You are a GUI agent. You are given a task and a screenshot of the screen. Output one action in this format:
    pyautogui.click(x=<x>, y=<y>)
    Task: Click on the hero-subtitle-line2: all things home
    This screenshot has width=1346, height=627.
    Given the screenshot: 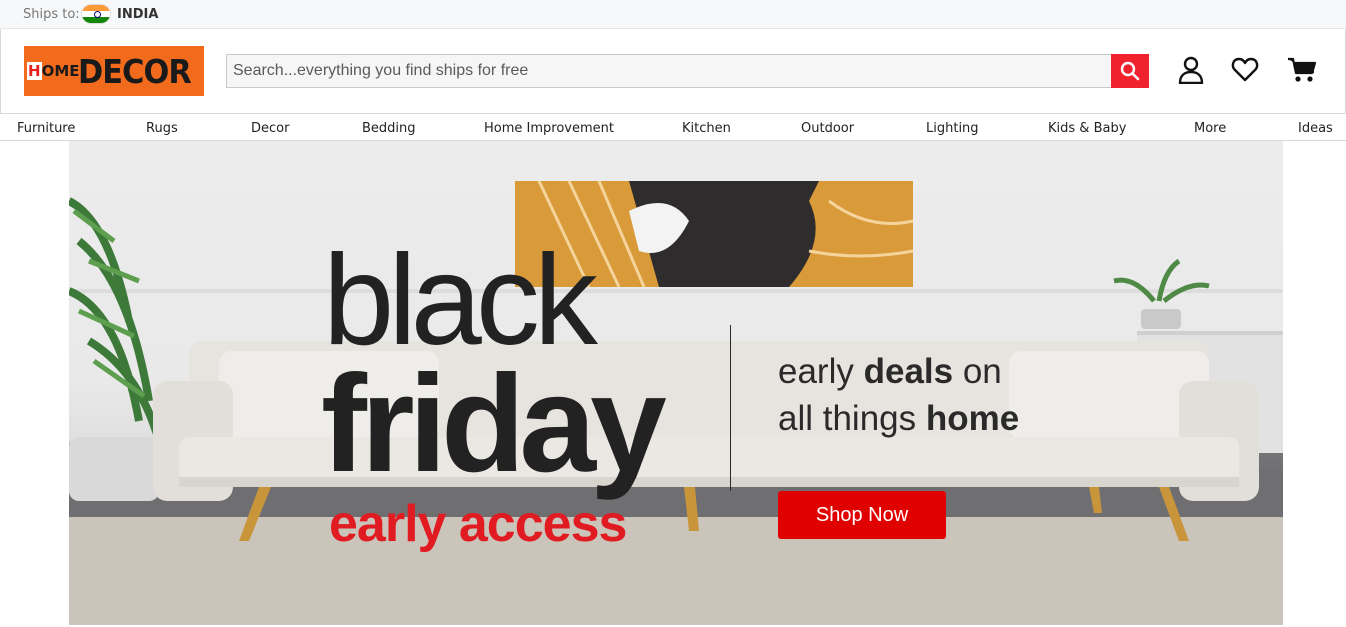 What is the action you would take?
    pyautogui.click(x=898, y=418)
    